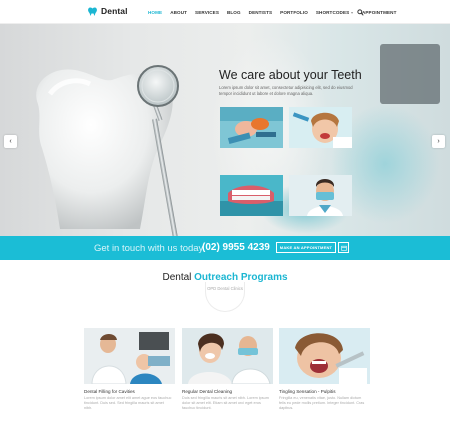 The width and height of the screenshot is (450, 438). I want to click on slider-prev-button: ‹, so click(10, 141).